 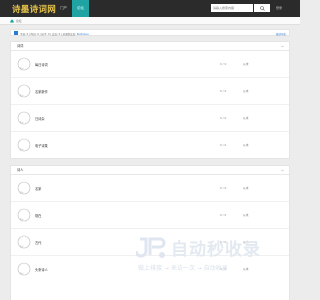 What do you see at coordinates (232, 8) in the screenshot?
I see `search-input` at bounding box center [232, 8].